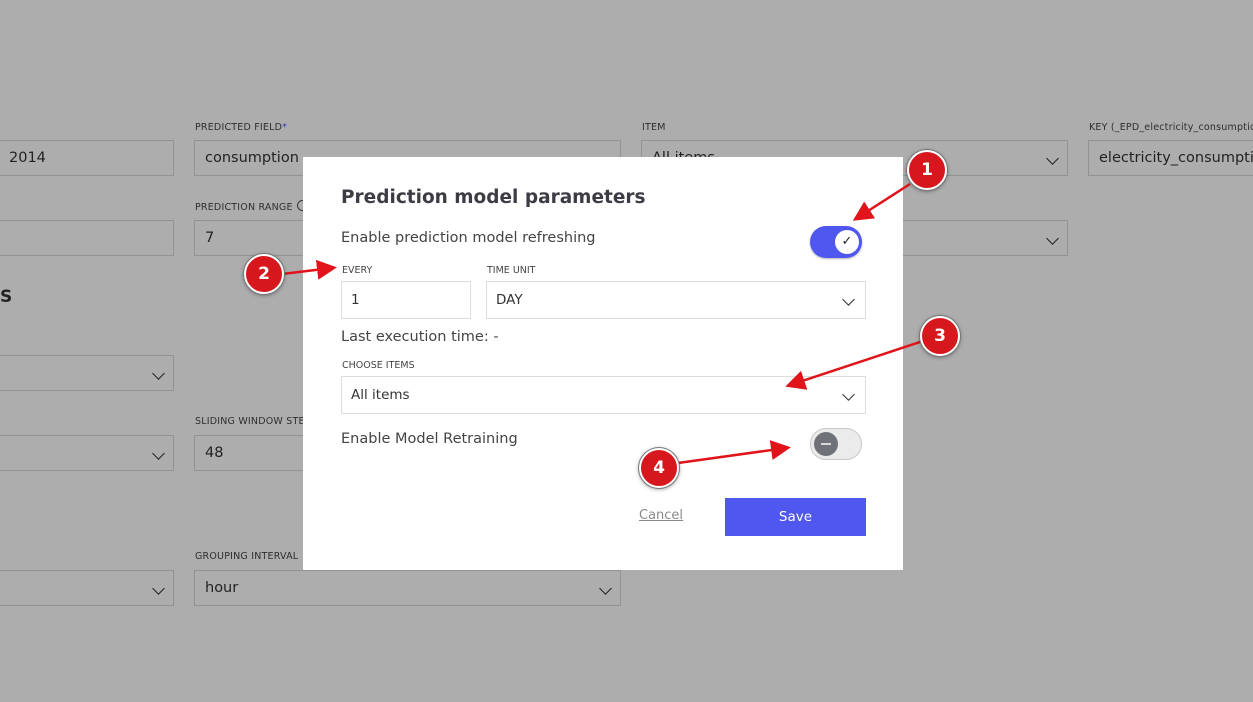 This screenshot has height=702, width=1253. Describe the element at coordinates (659, 468) in the screenshot. I see `annotation-badge-4: 4` at that location.